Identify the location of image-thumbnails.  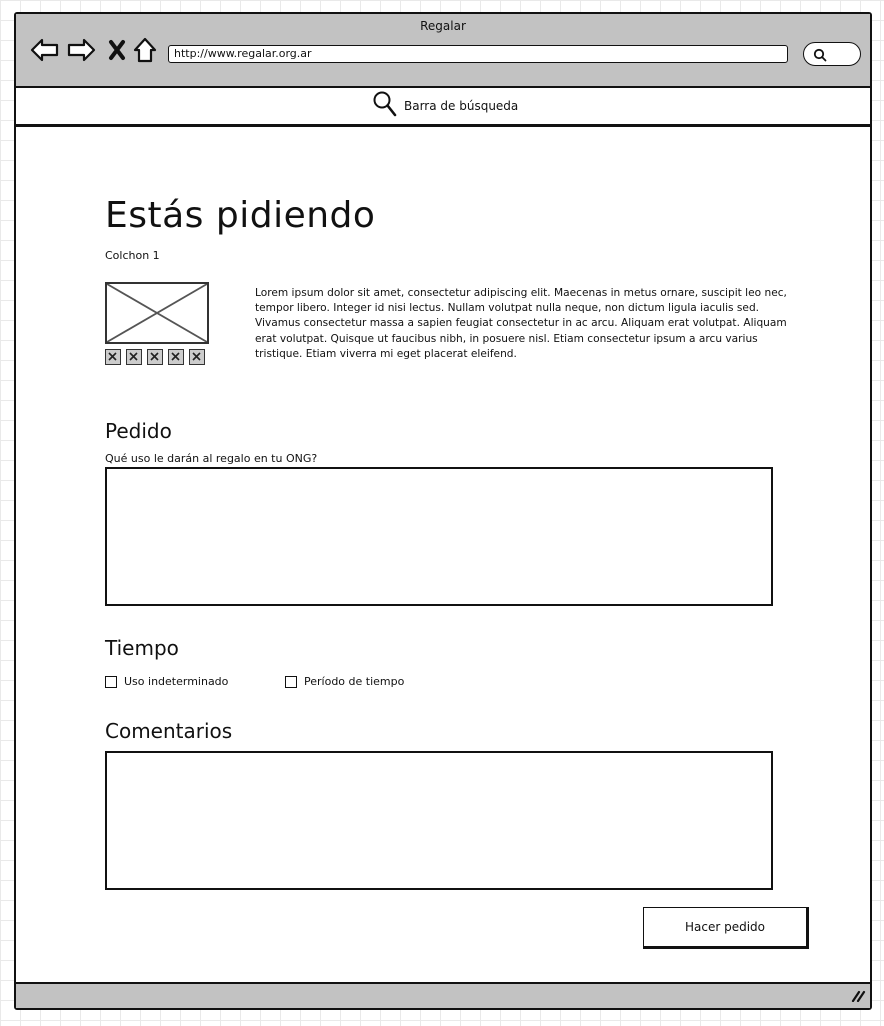
(155, 357).